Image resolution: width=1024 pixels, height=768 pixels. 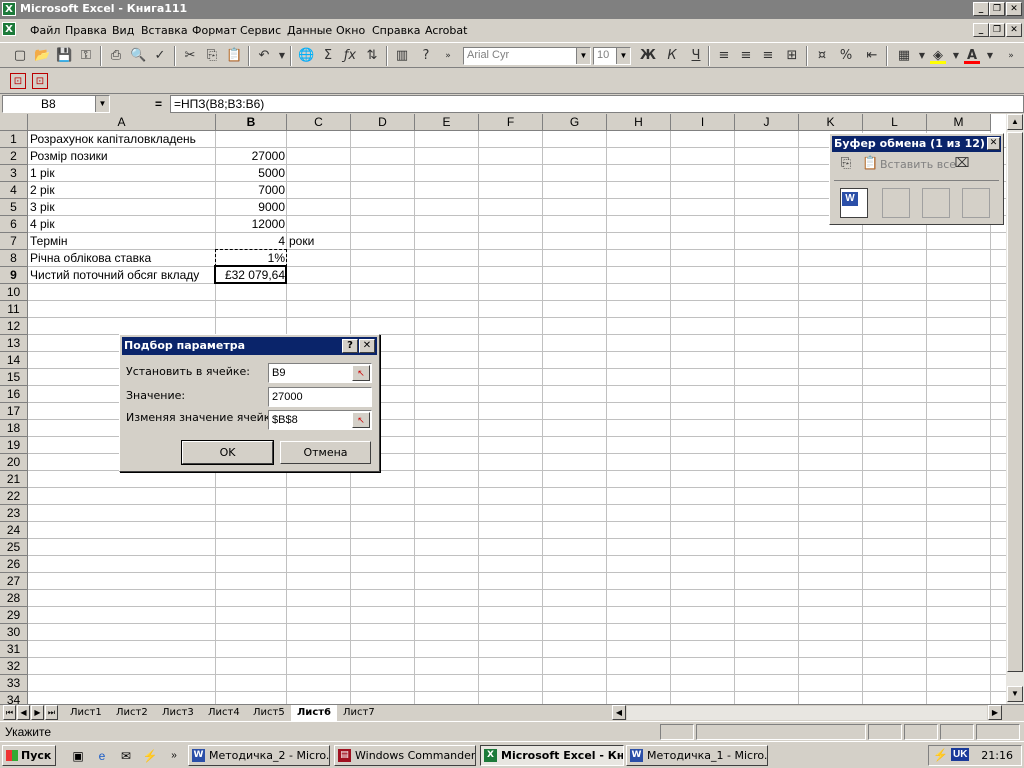 I want to click on range-picker-icon: ↖, so click(x=361, y=373).